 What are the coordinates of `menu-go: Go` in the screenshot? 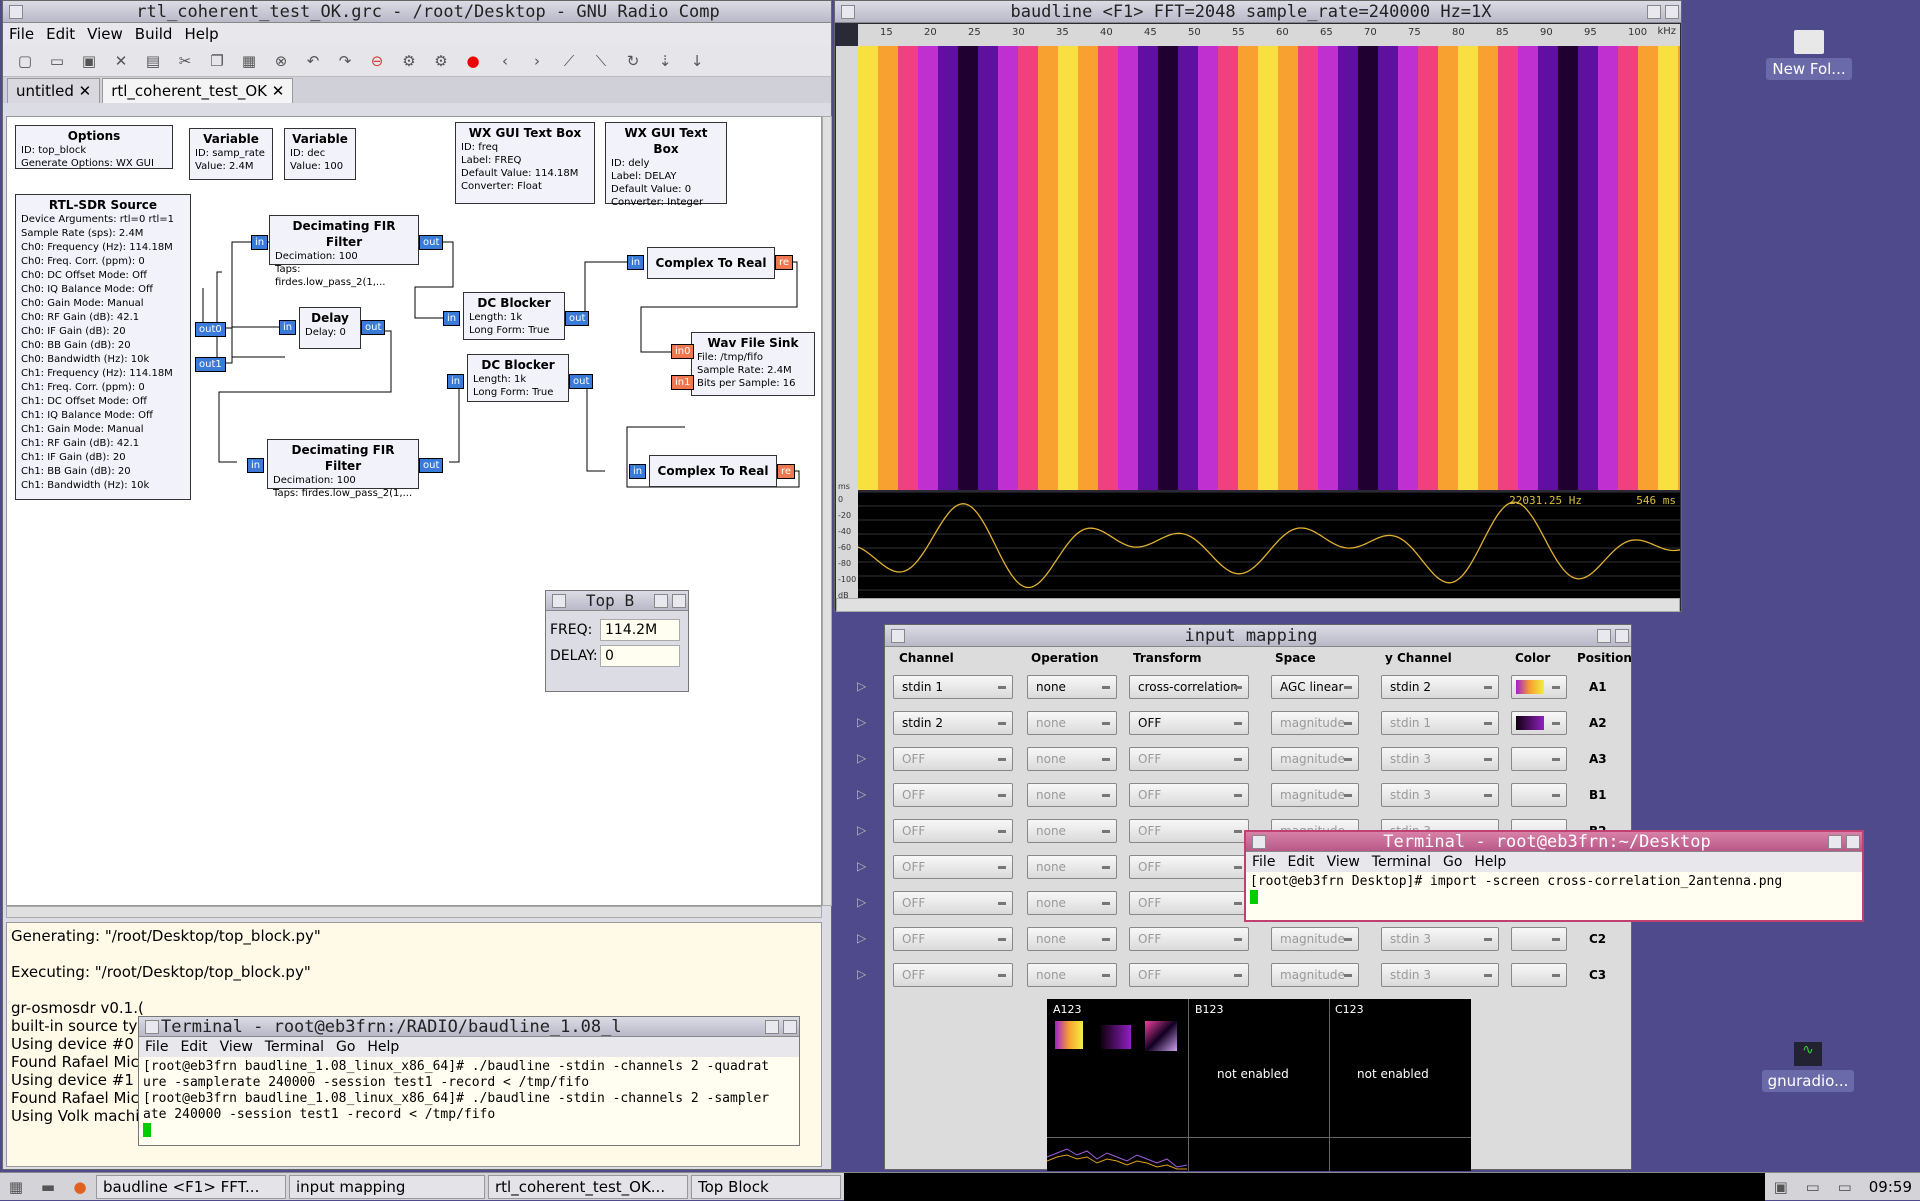 It's located at (345, 1047).